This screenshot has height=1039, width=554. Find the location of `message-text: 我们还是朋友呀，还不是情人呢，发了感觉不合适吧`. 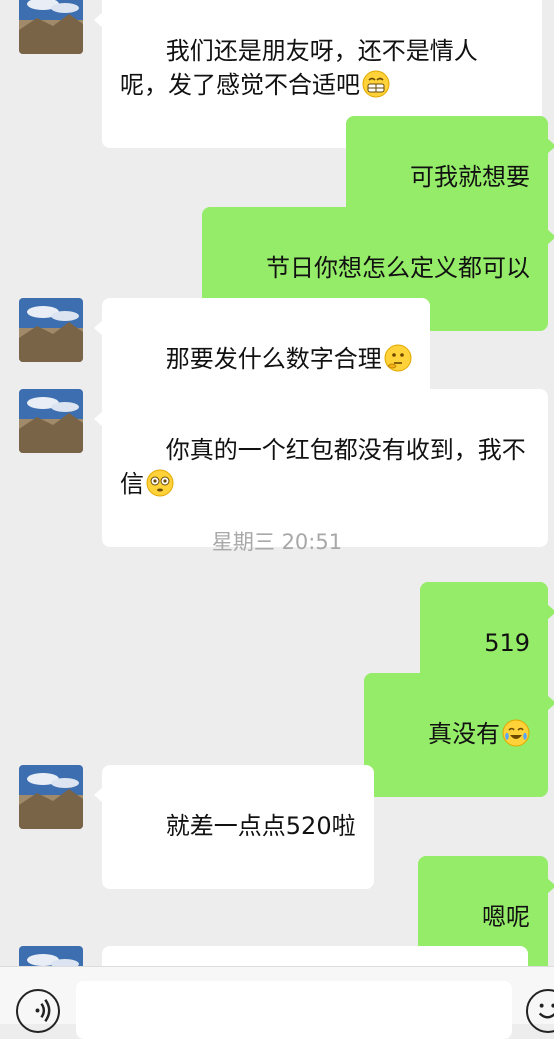

message-text: 我们还是朋友呀，还不是情人呢，发了感觉不合适吧 is located at coordinates (299, 68).